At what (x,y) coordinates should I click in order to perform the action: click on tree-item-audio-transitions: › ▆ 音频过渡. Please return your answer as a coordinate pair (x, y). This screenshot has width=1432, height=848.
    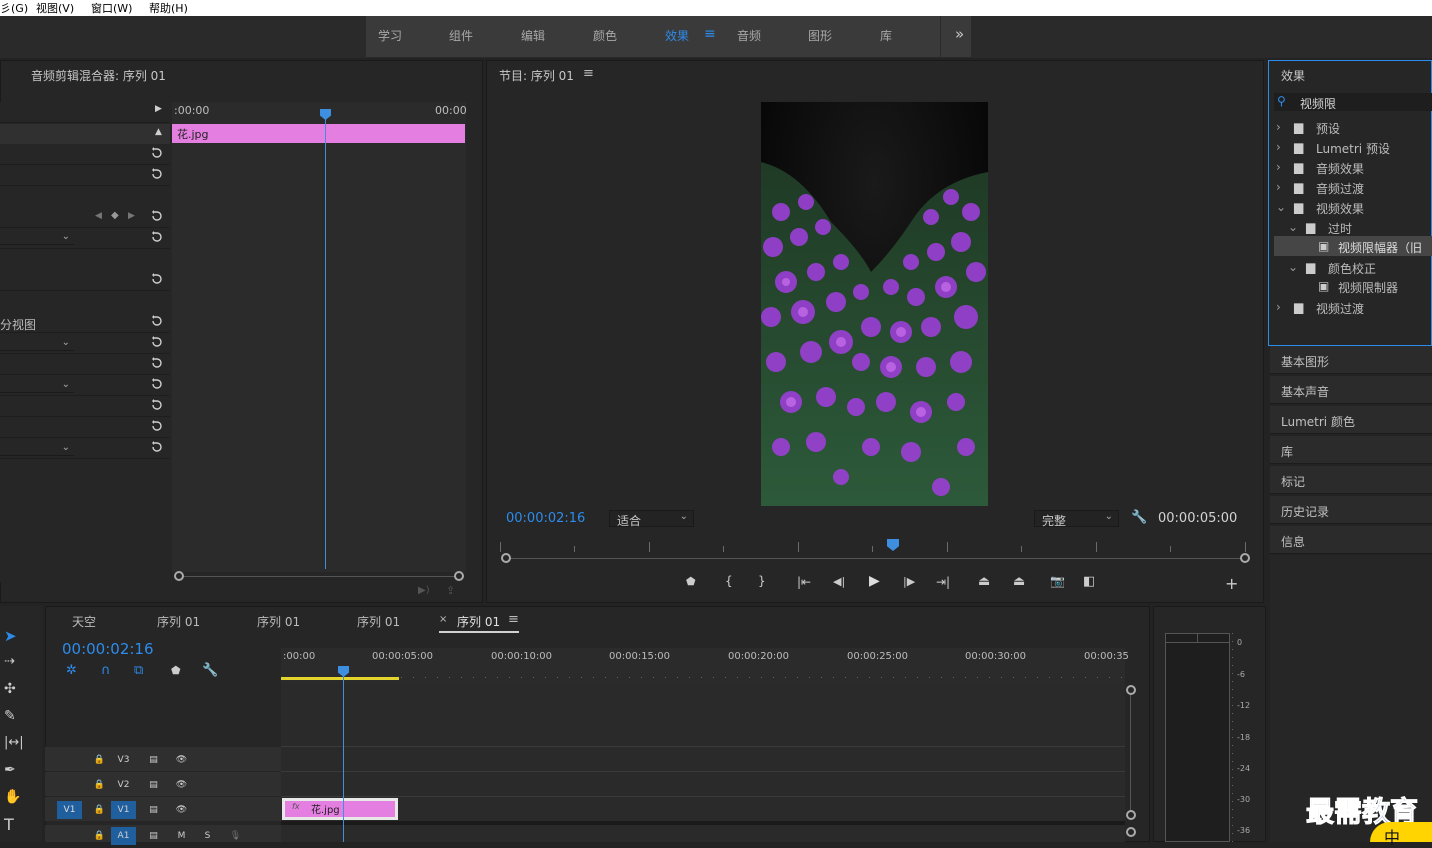
    Looking at the image, I should click on (1353, 187).